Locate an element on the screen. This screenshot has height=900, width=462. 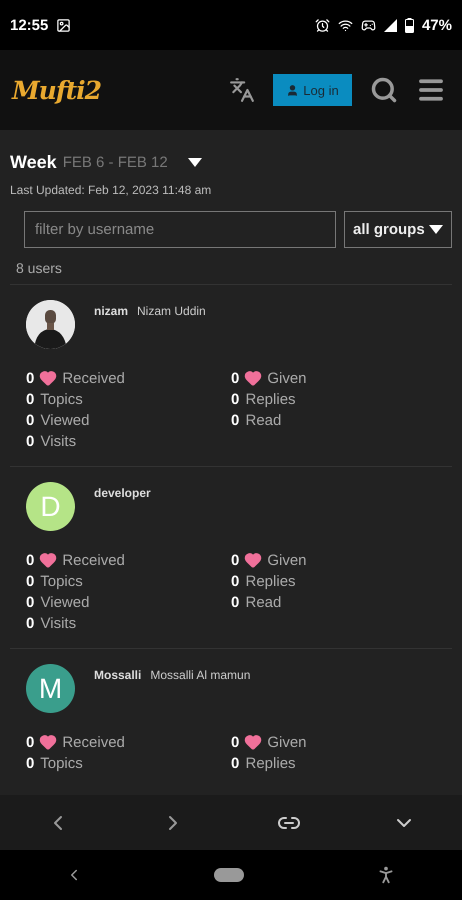
login-button: Log in is located at coordinates (312, 90).